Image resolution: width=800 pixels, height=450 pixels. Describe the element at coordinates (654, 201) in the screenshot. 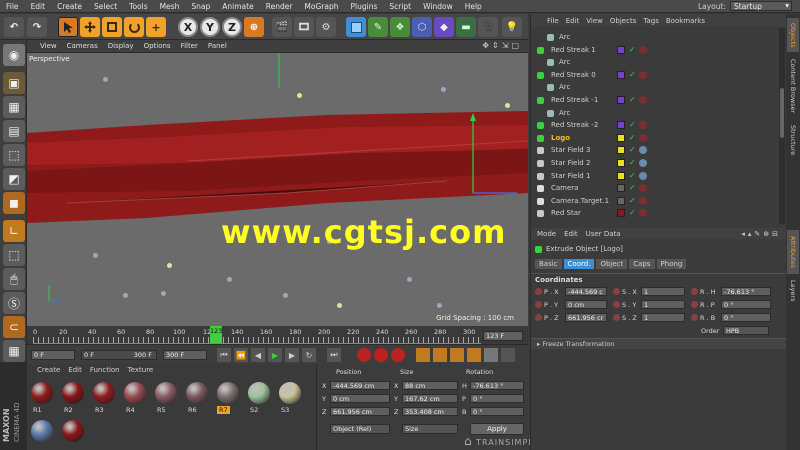

I see `object-row: Camera.Target.1 ✓` at that location.